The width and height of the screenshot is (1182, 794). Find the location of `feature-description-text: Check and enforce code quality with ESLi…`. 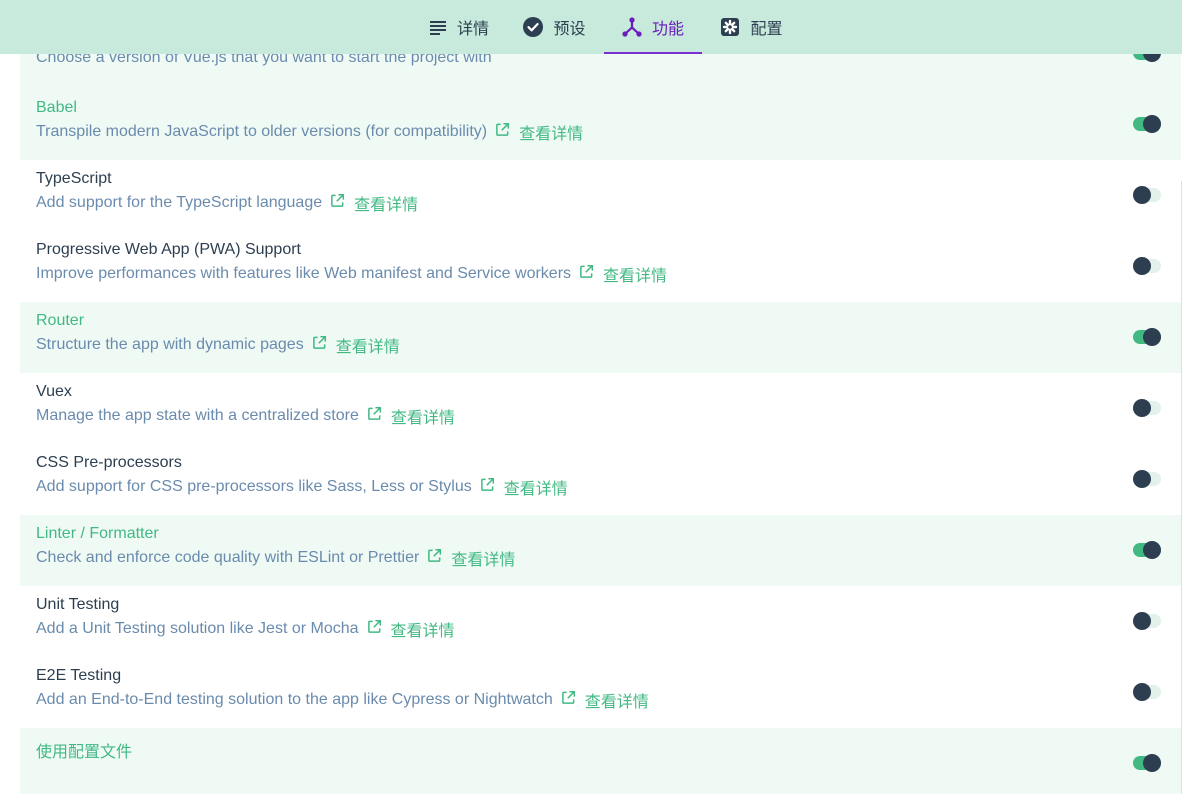

feature-description-text: Check and enforce code quality with ESLi… is located at coordinates (228, 557).